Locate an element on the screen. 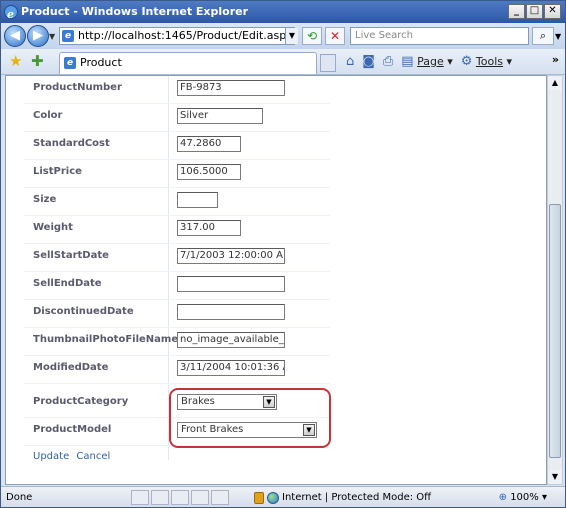 This screenshot has width=566, height=508. maximize-button: □ is located at coordinates (534, 11).